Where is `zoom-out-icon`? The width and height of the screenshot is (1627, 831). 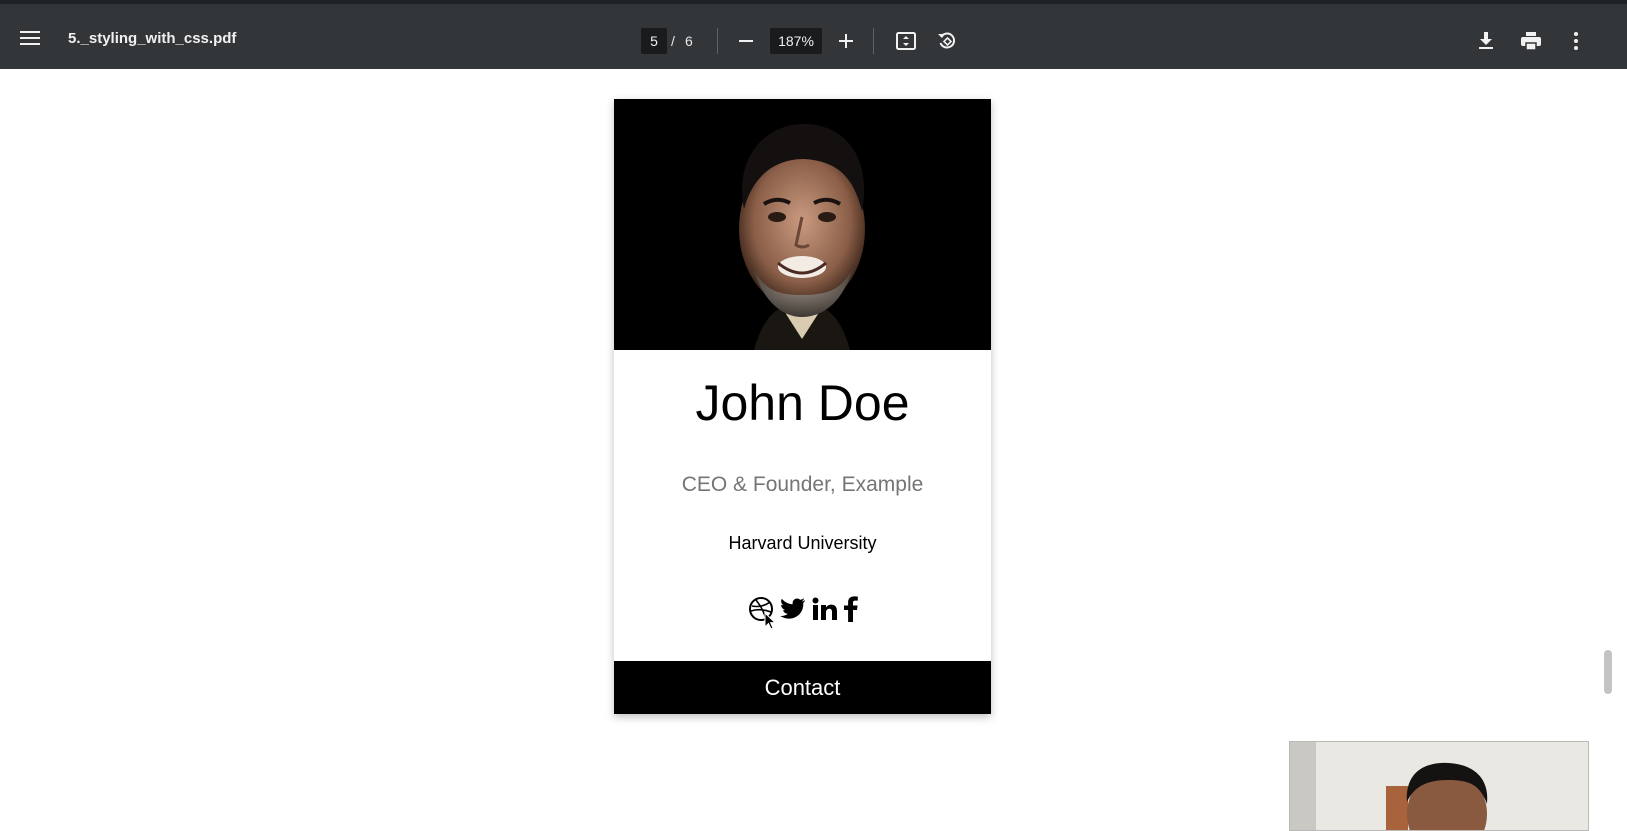
zoom-out-icon is located at coordinates (746, 41).